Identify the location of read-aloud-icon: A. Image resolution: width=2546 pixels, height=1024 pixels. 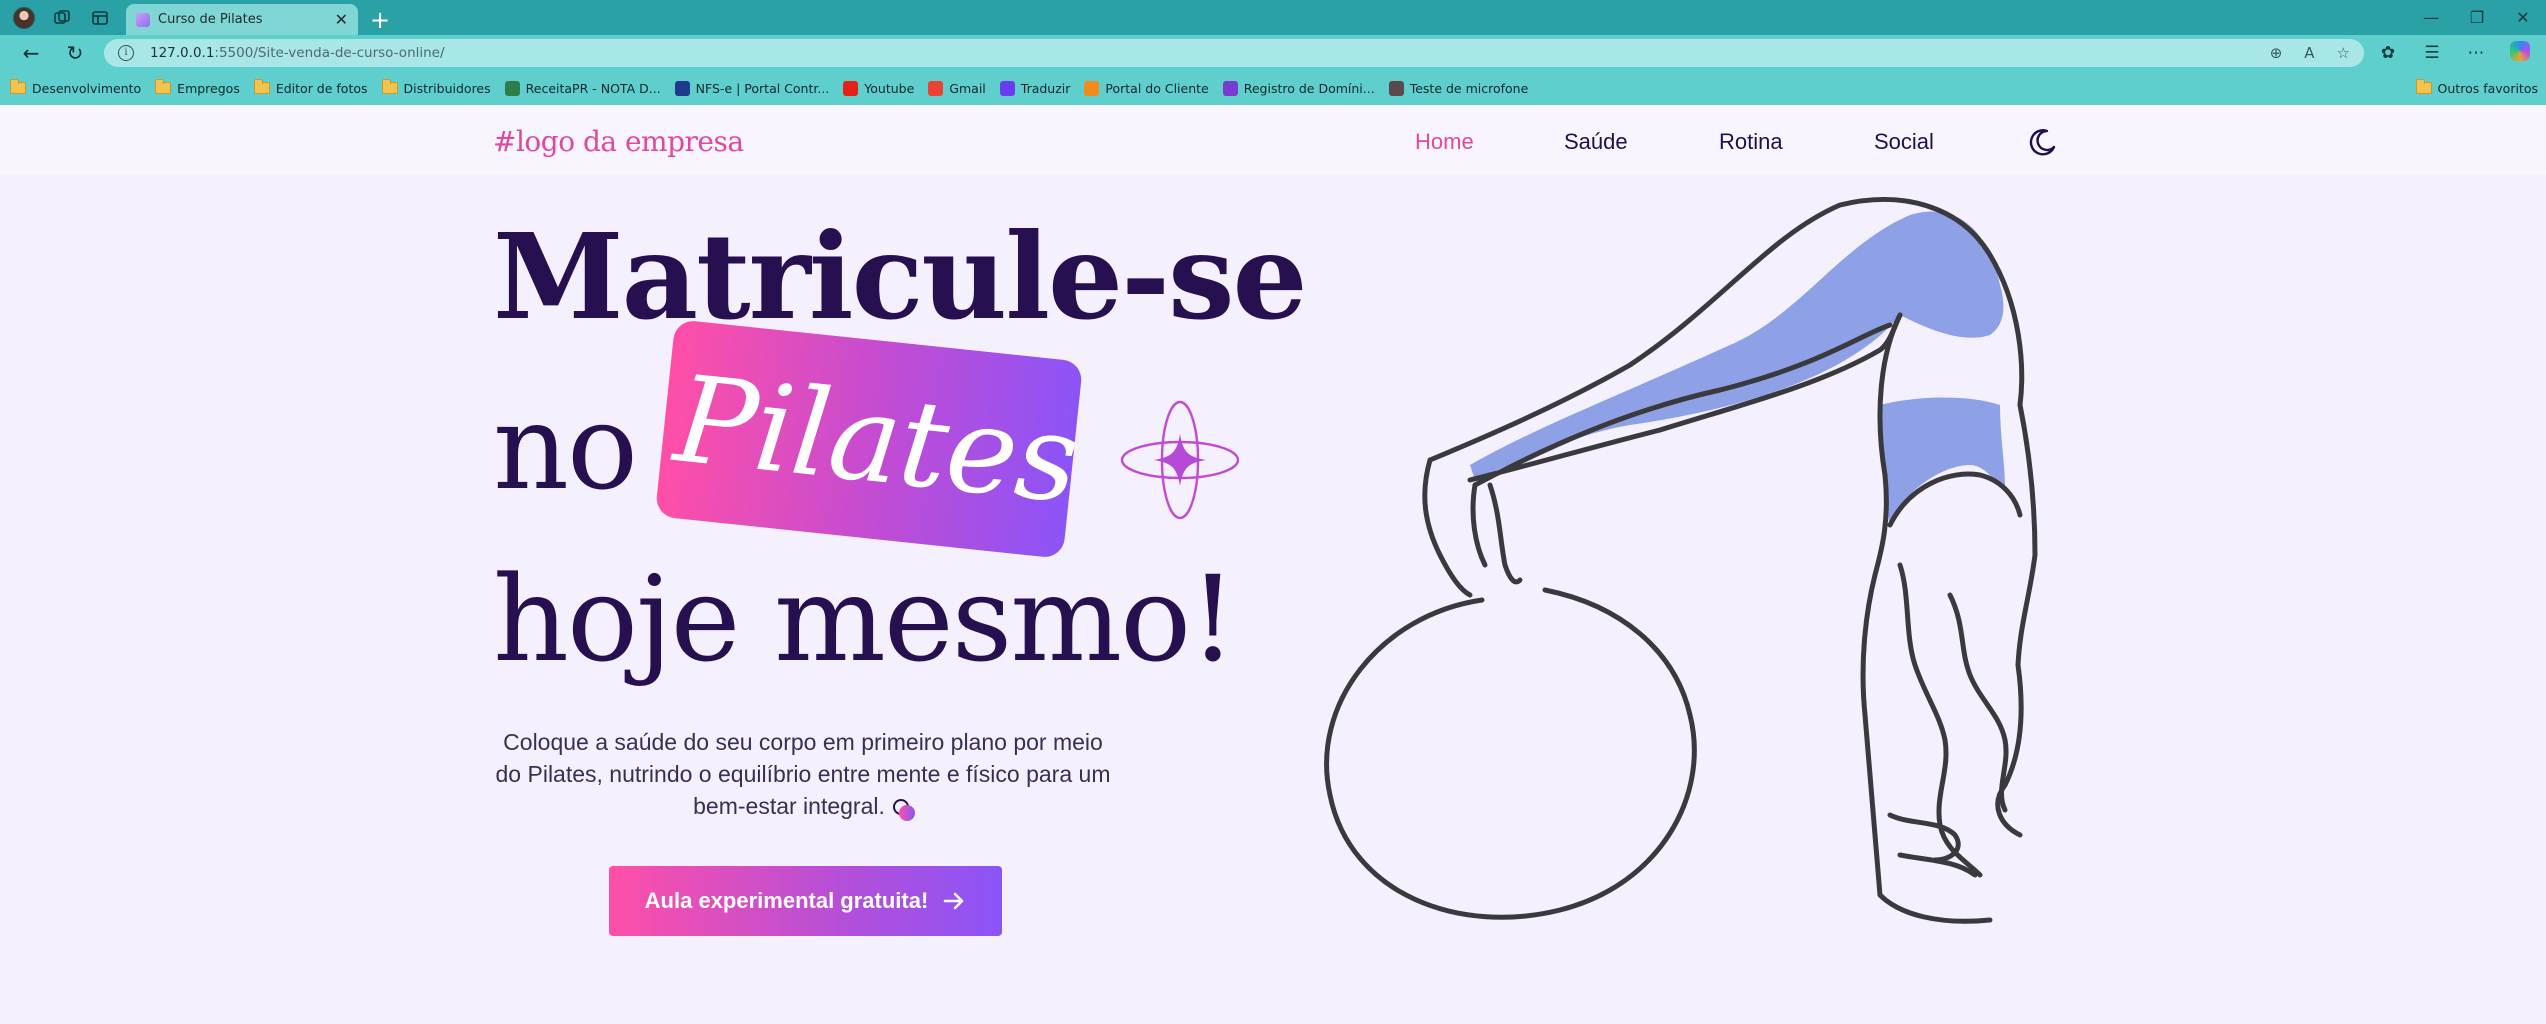
(2309, 53).